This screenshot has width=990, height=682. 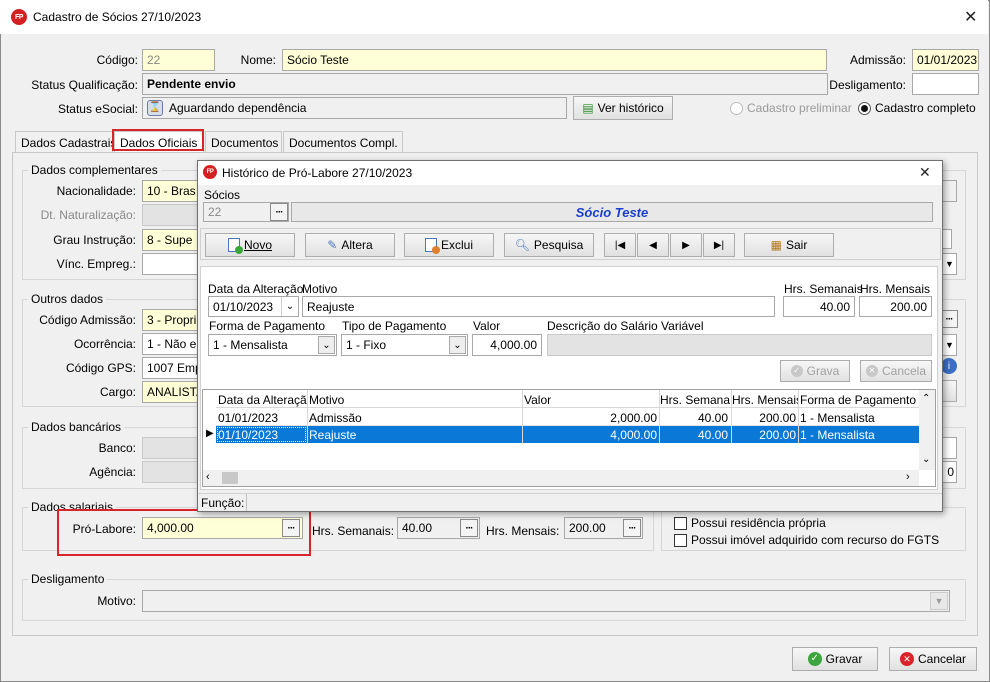 I want to click on tab-documentos-compl: Documentos Compl., so click(x=343, y=142).